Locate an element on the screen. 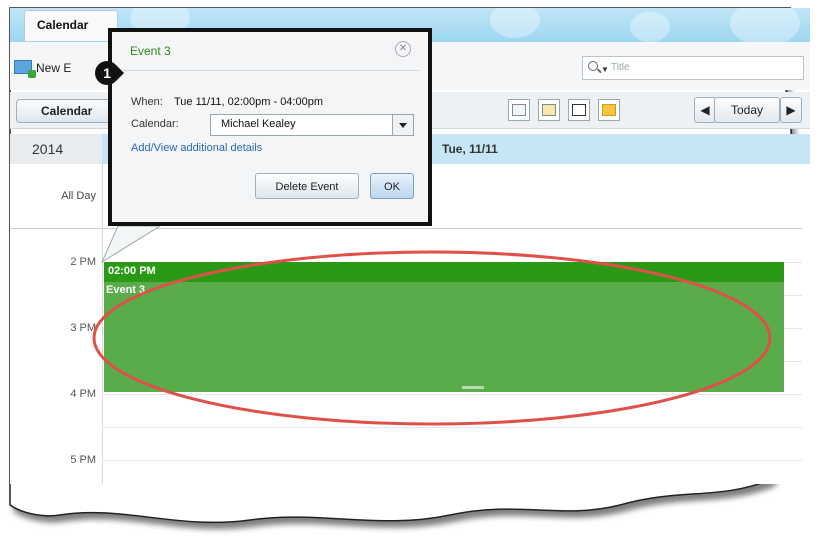 The image size is (821, 541). additional-details-link: Add/View additional details is located at coordinates (196, 148).